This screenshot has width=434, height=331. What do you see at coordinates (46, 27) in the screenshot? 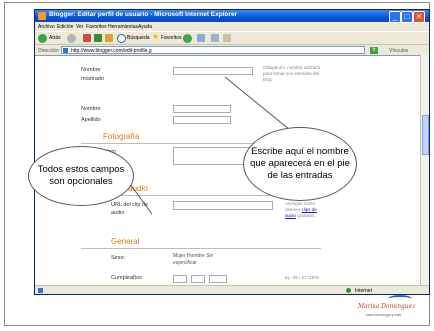
I see `menu-archivo: Archivo` at bounding box center [46, 27].